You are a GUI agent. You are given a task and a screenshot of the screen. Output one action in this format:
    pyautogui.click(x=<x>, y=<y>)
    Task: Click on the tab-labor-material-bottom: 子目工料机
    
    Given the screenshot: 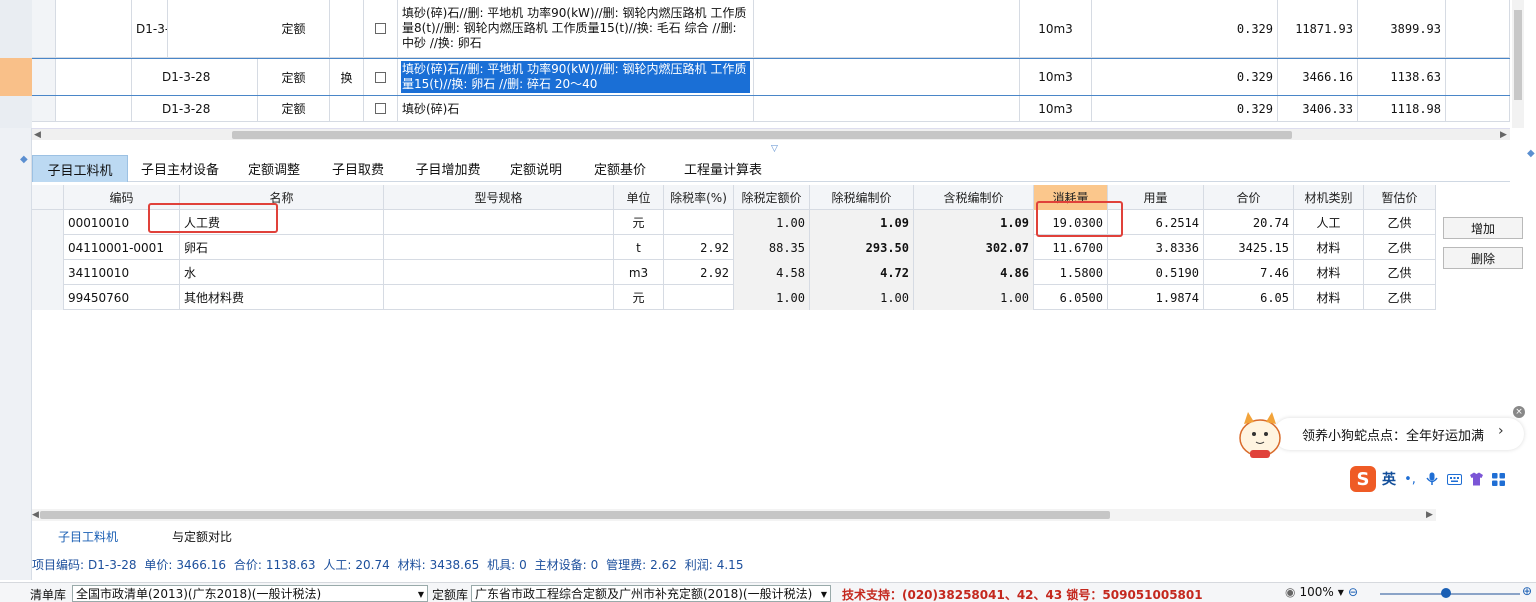 What is the action you would take?
    pyautogui.click(x=88, y=536)
    